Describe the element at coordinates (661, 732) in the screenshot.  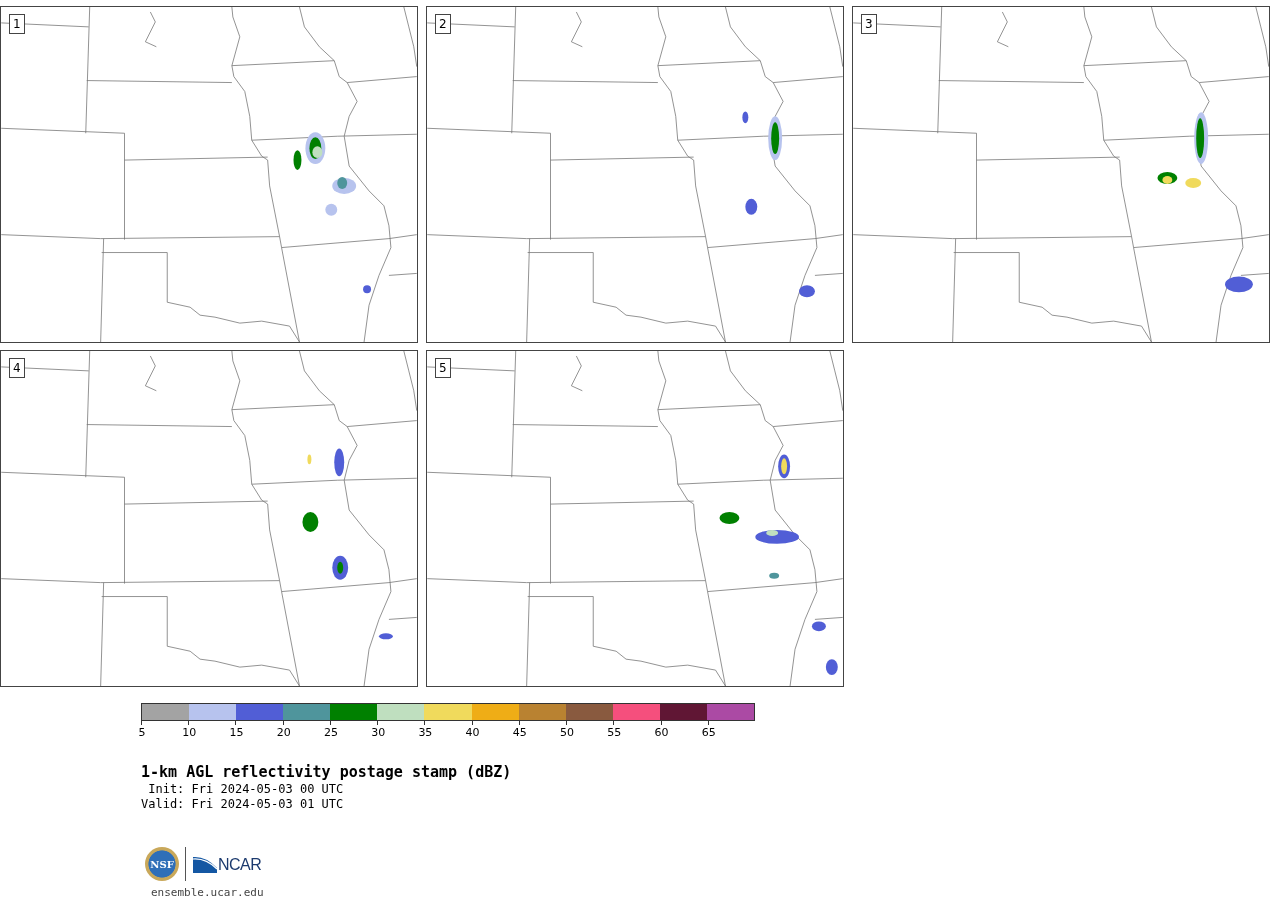
I see `tick-label: 60` at that location.